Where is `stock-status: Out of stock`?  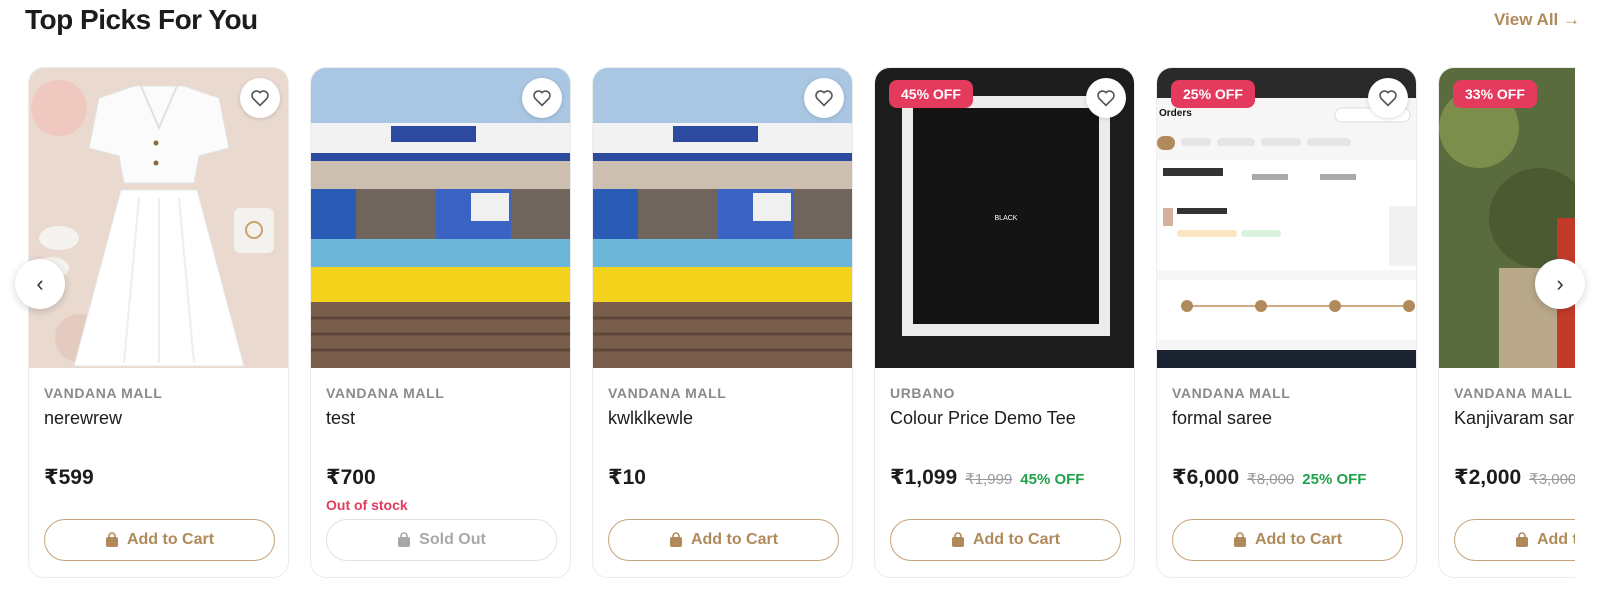 stock-status: Out of stock is located at coordinates (367, 505).